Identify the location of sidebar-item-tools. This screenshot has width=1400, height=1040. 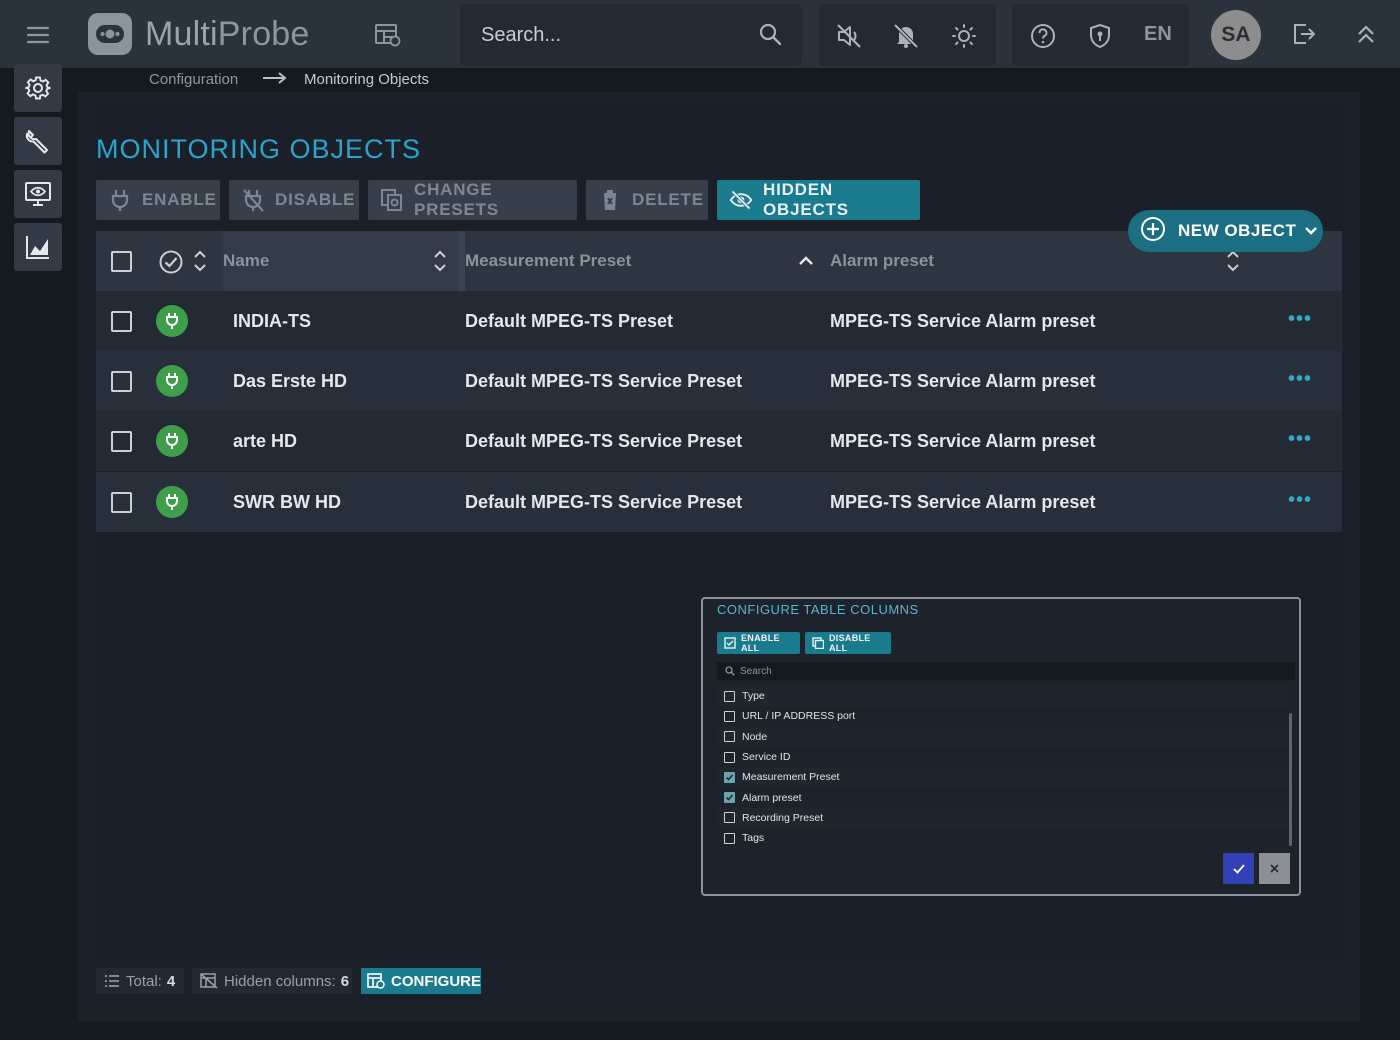
(38, 141).